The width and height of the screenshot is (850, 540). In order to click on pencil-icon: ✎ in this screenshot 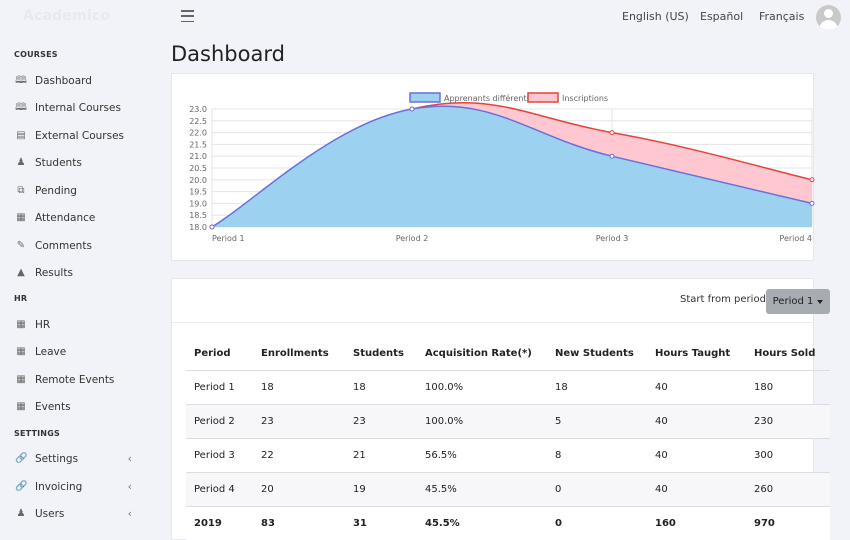, I will do `click(21, 245)`.